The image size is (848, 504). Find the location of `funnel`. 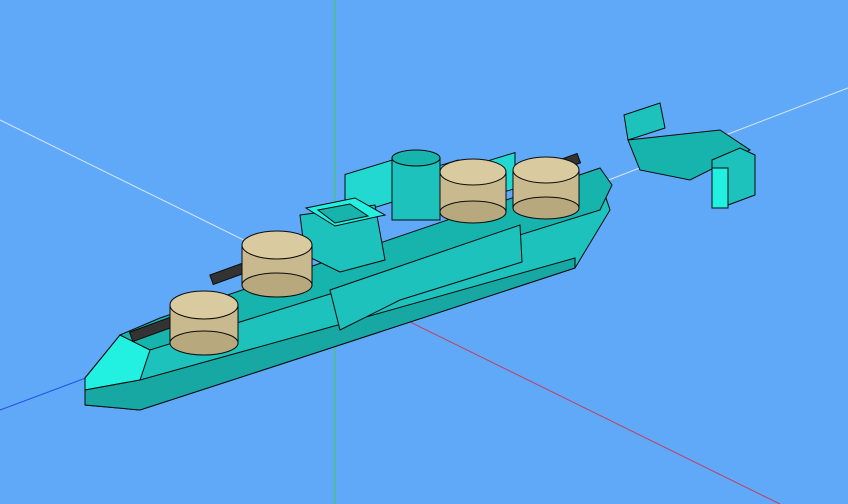

funnel is located at coordinates (416, 189).